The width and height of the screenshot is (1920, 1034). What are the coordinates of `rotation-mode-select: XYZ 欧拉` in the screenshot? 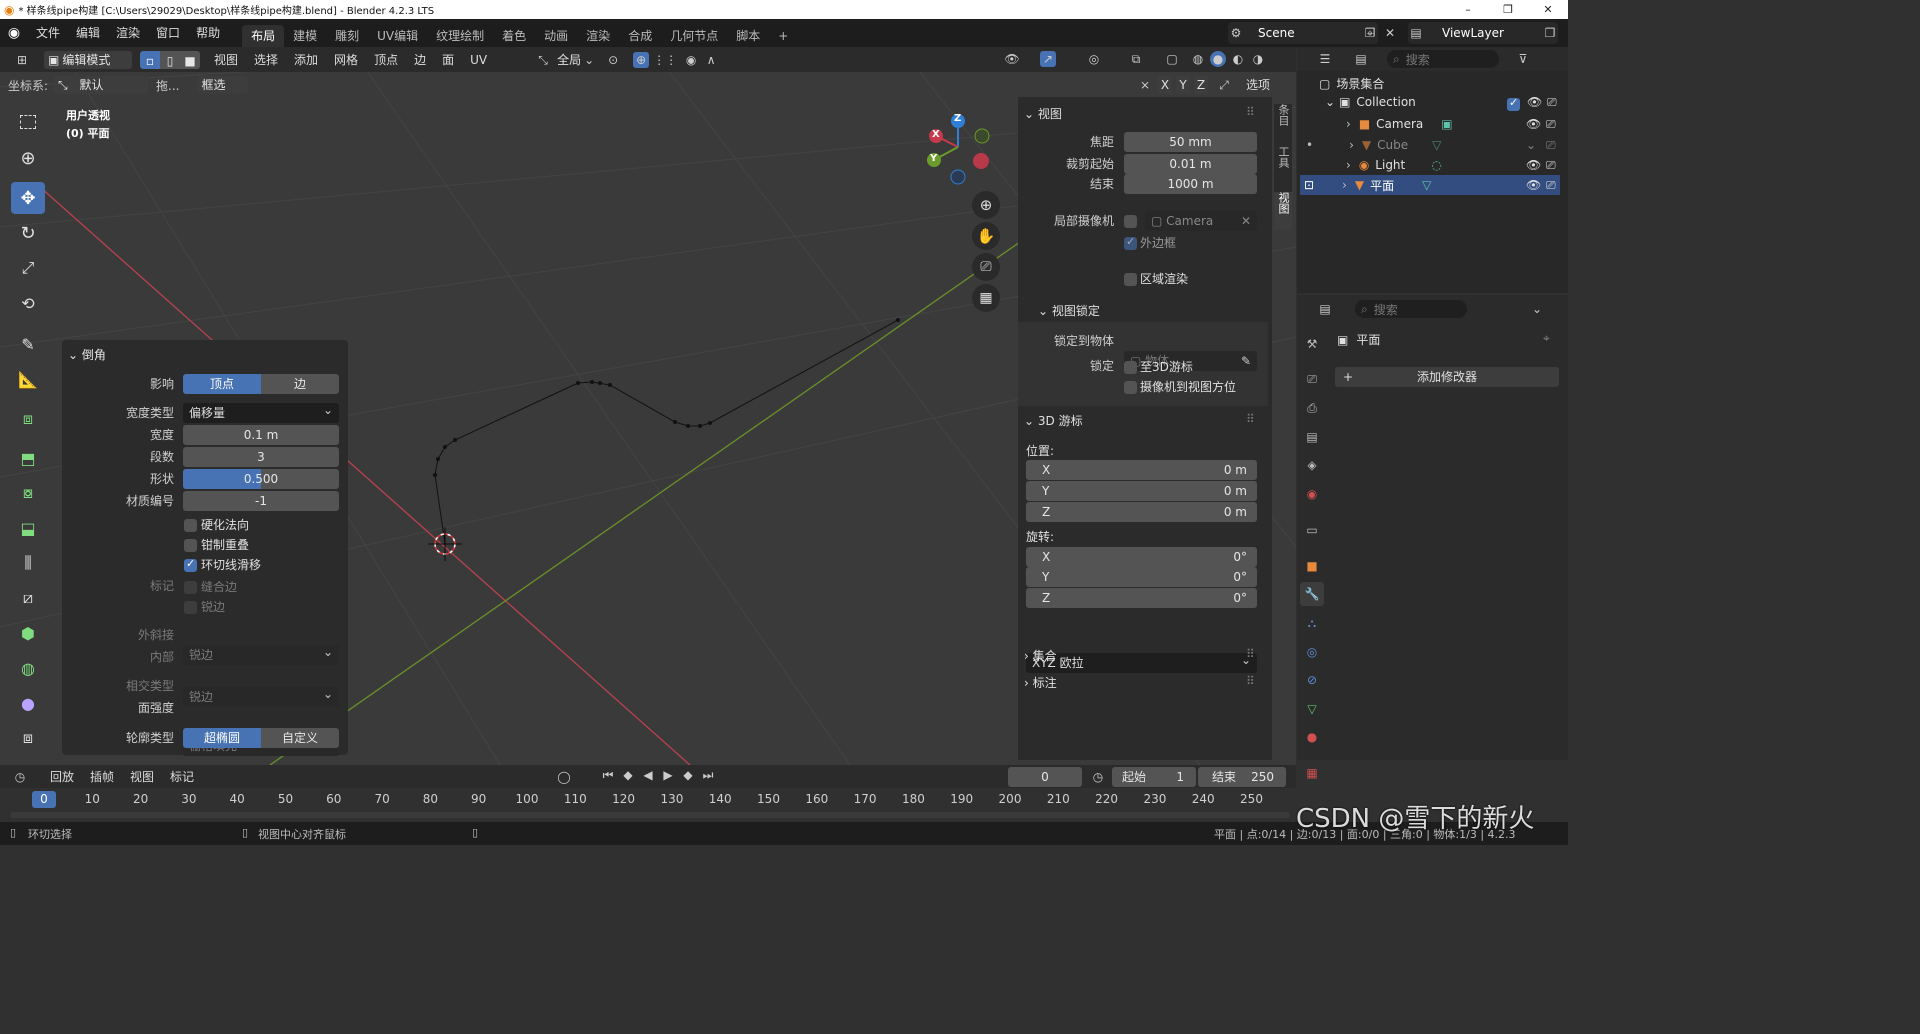 It's located at (1141, 661).